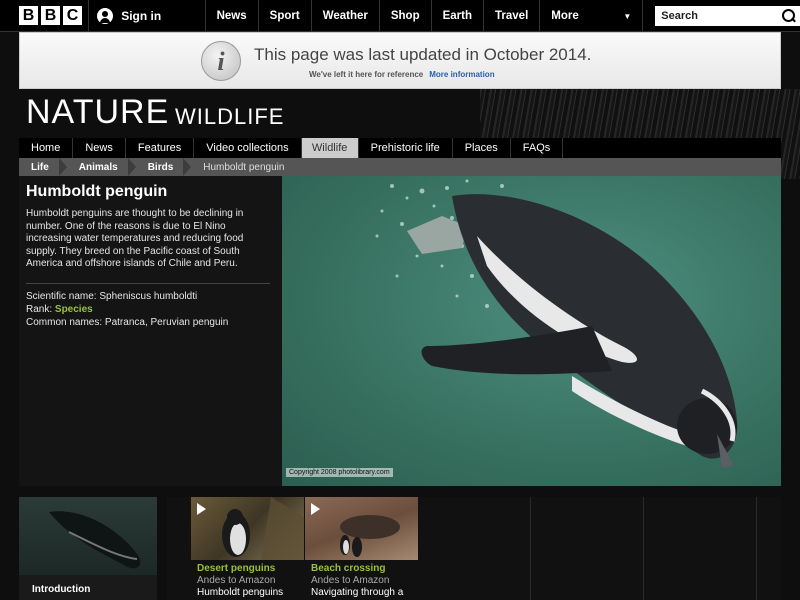  Describe the element at coordinates (789, 16) in the screenshot. I see `search-icon` at that location.